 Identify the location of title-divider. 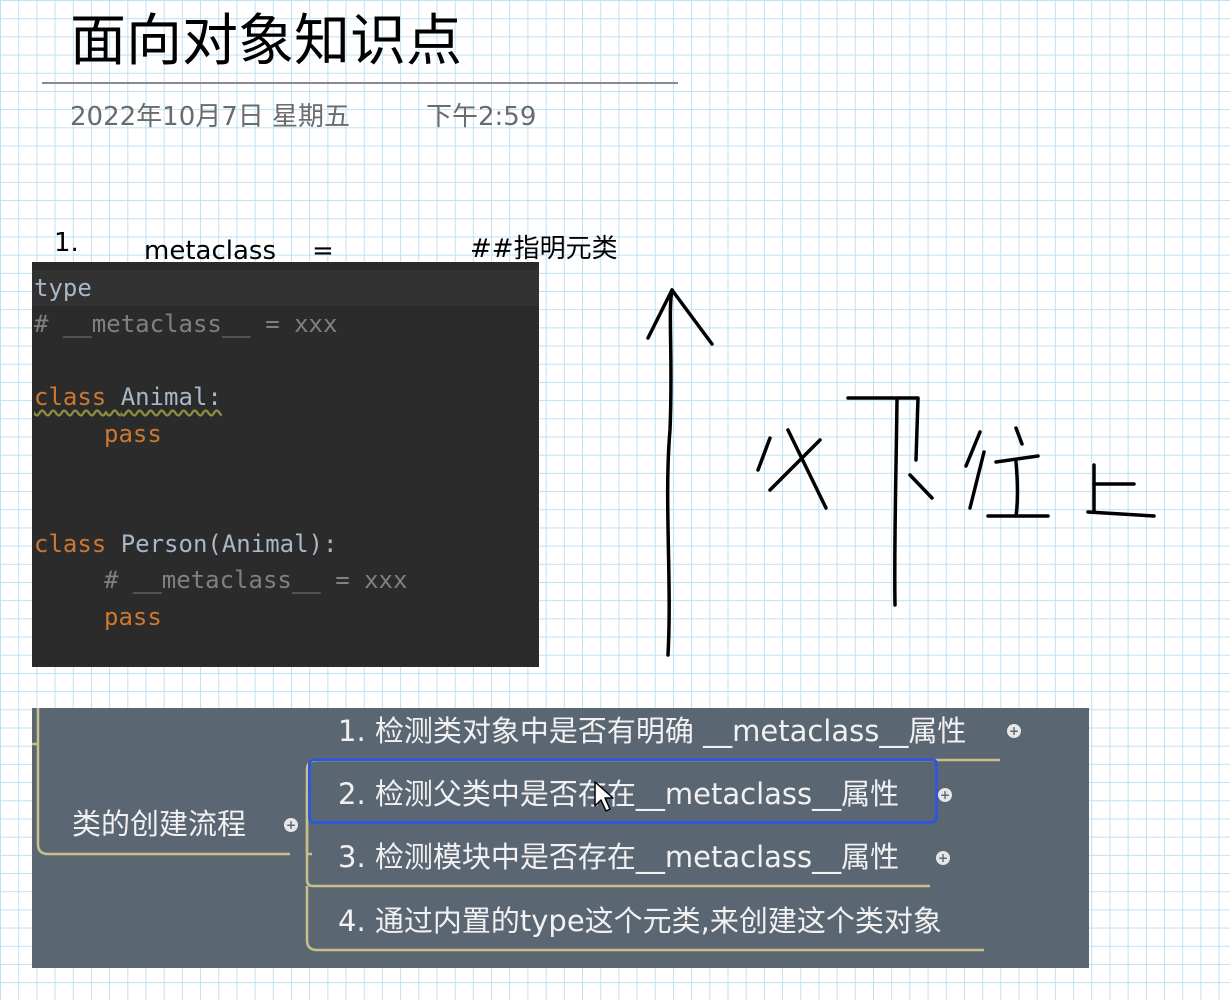
(360, 83).